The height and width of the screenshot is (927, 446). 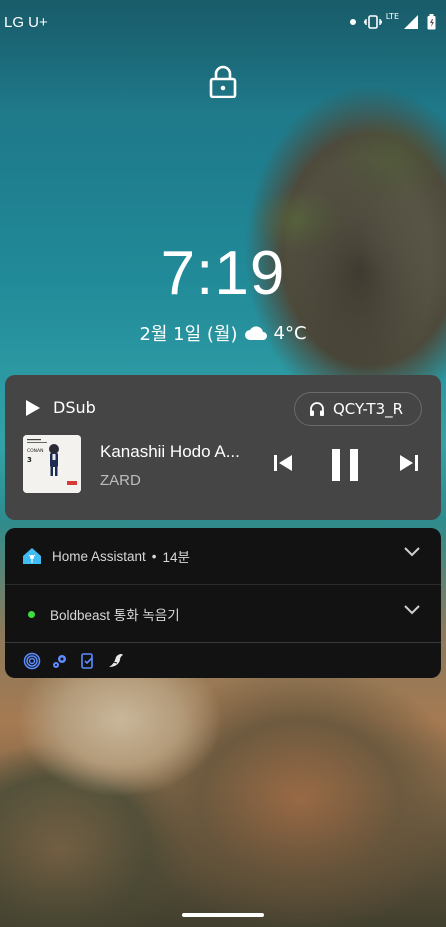 What do you see at coordinates (74, 407) in the screenshot?
I see `media-app-name: DSub` at bounding box center [74, 407].